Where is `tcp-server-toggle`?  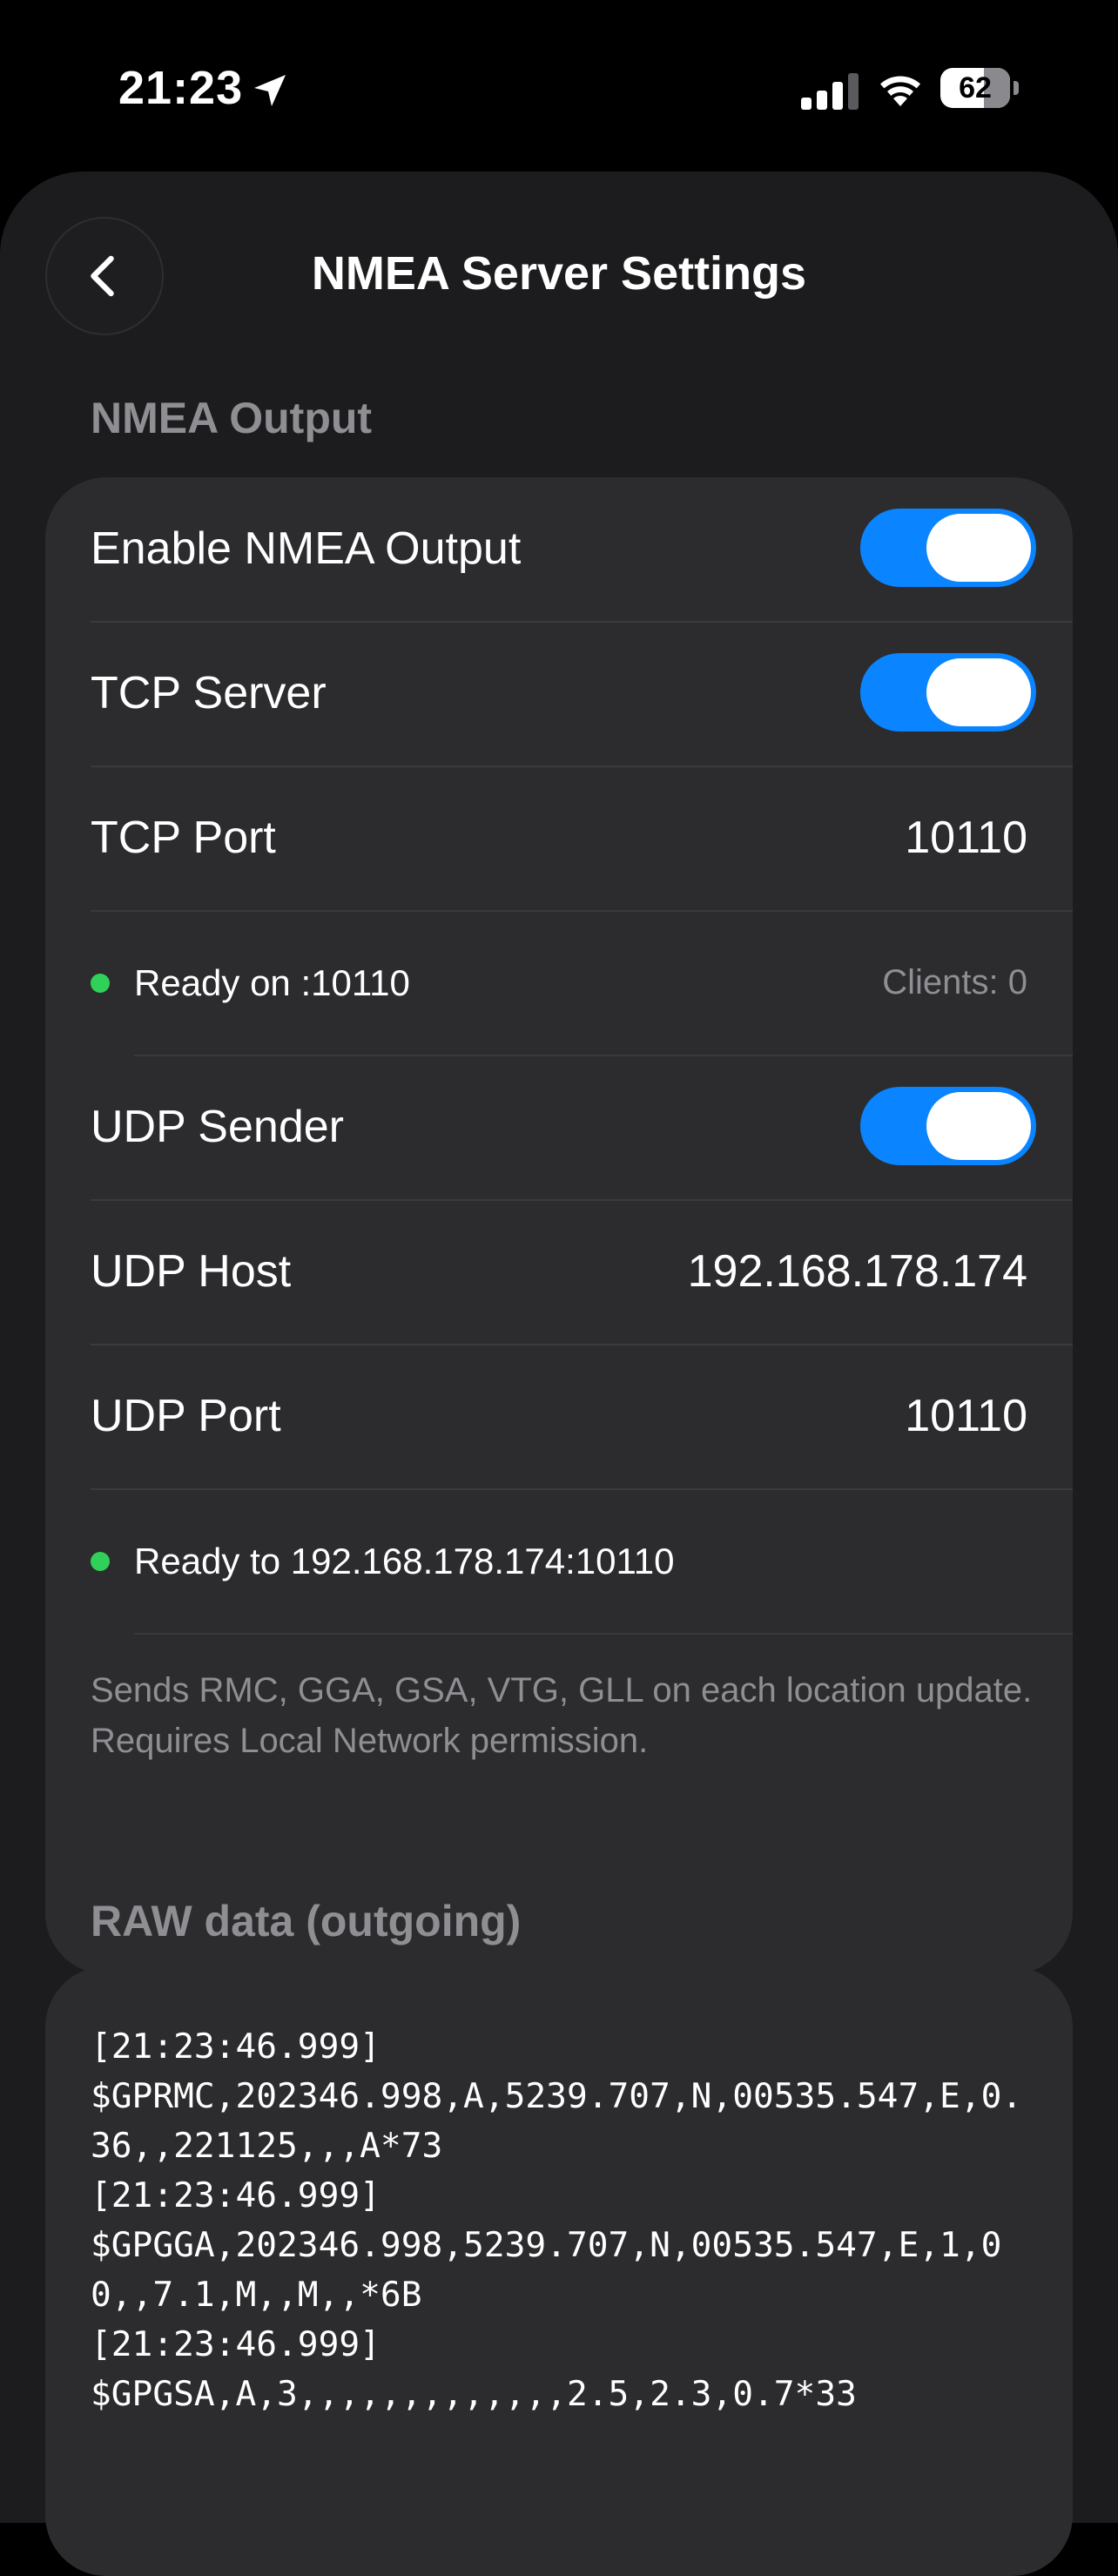 tcp-server-toggle is located at coordinates (948, 692).